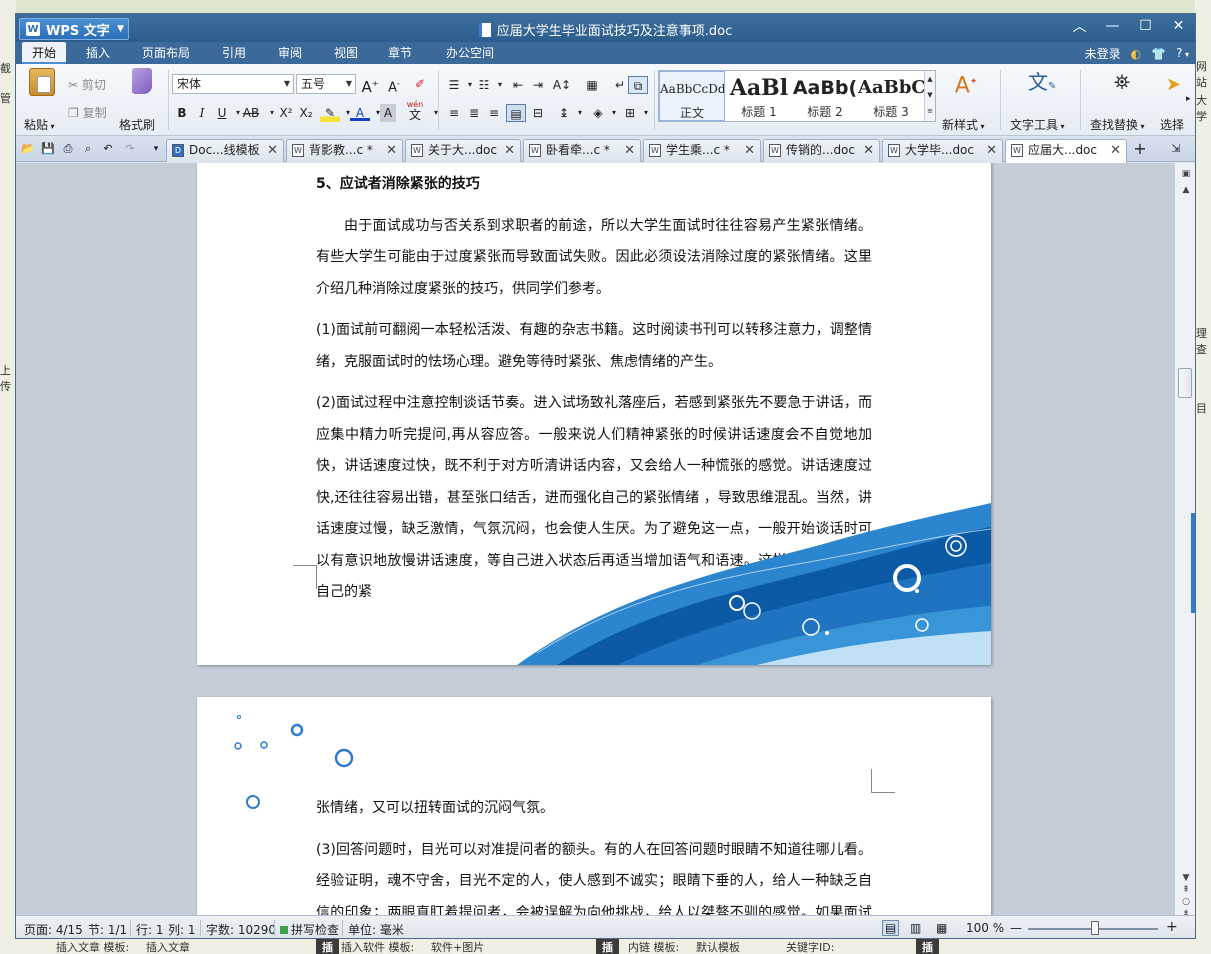  Describe the element at coordinates (1178, 26) in the screenshot. I see `close-button: ✕` at that location.